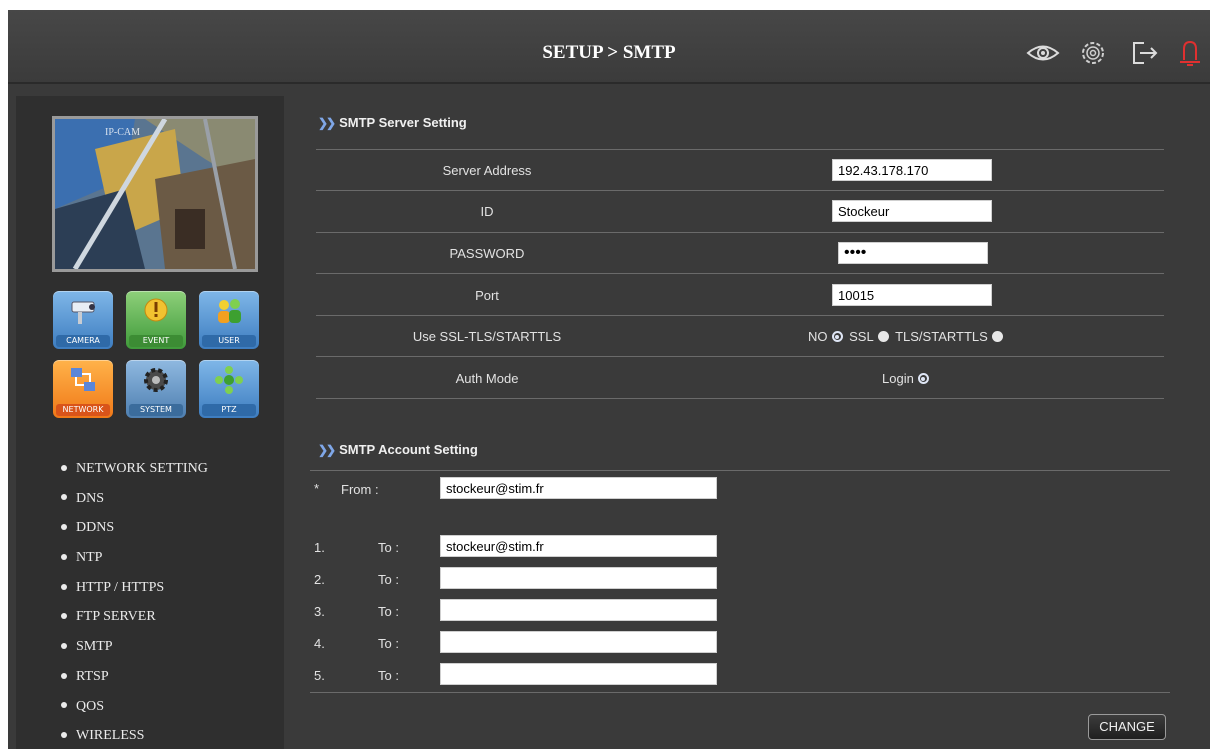  What do you see at coordinates (83, 410) in the screenshot?
I see `network-button-label: NETWORK` at bounding box center [83, 410].